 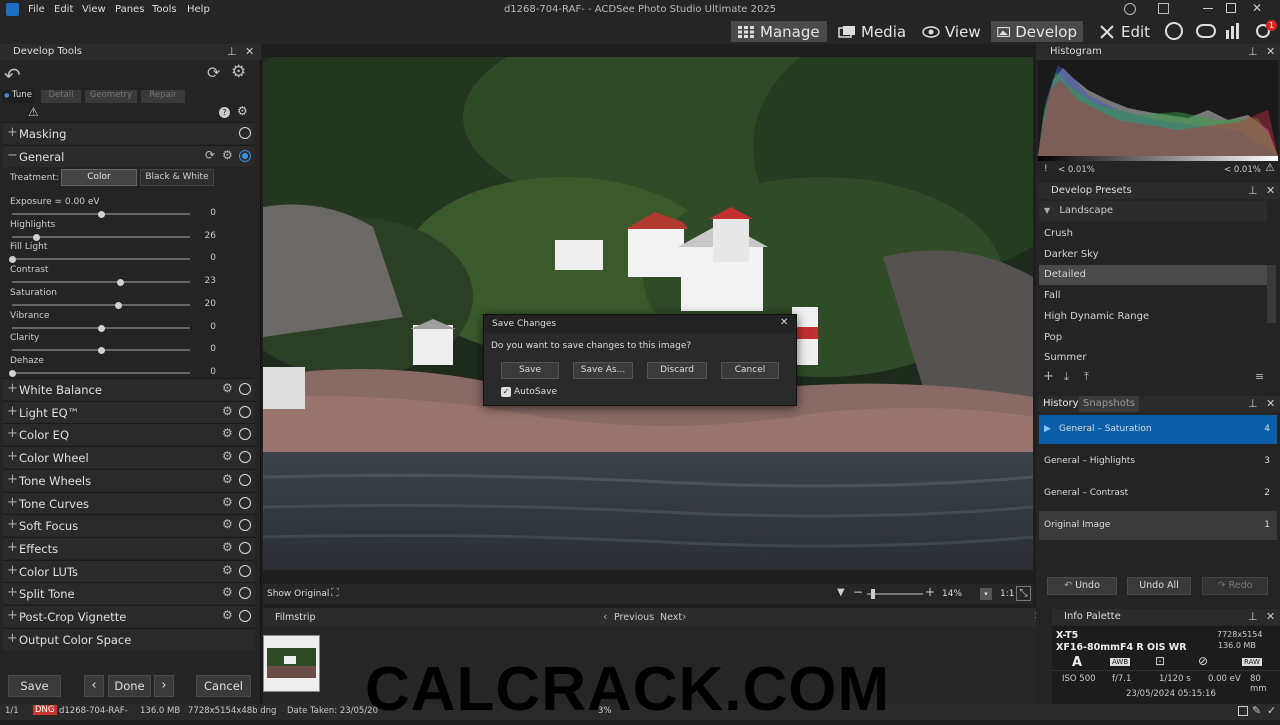 I want to click on restore-icon, so click(x=1231, y=8).